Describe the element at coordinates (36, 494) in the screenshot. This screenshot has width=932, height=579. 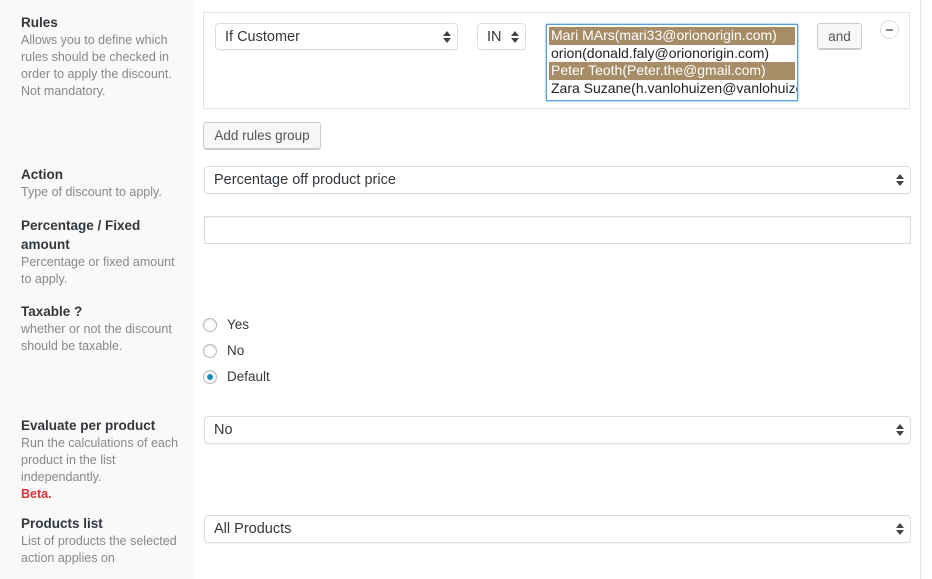
I see `beta-badge: Beta.` at that location.